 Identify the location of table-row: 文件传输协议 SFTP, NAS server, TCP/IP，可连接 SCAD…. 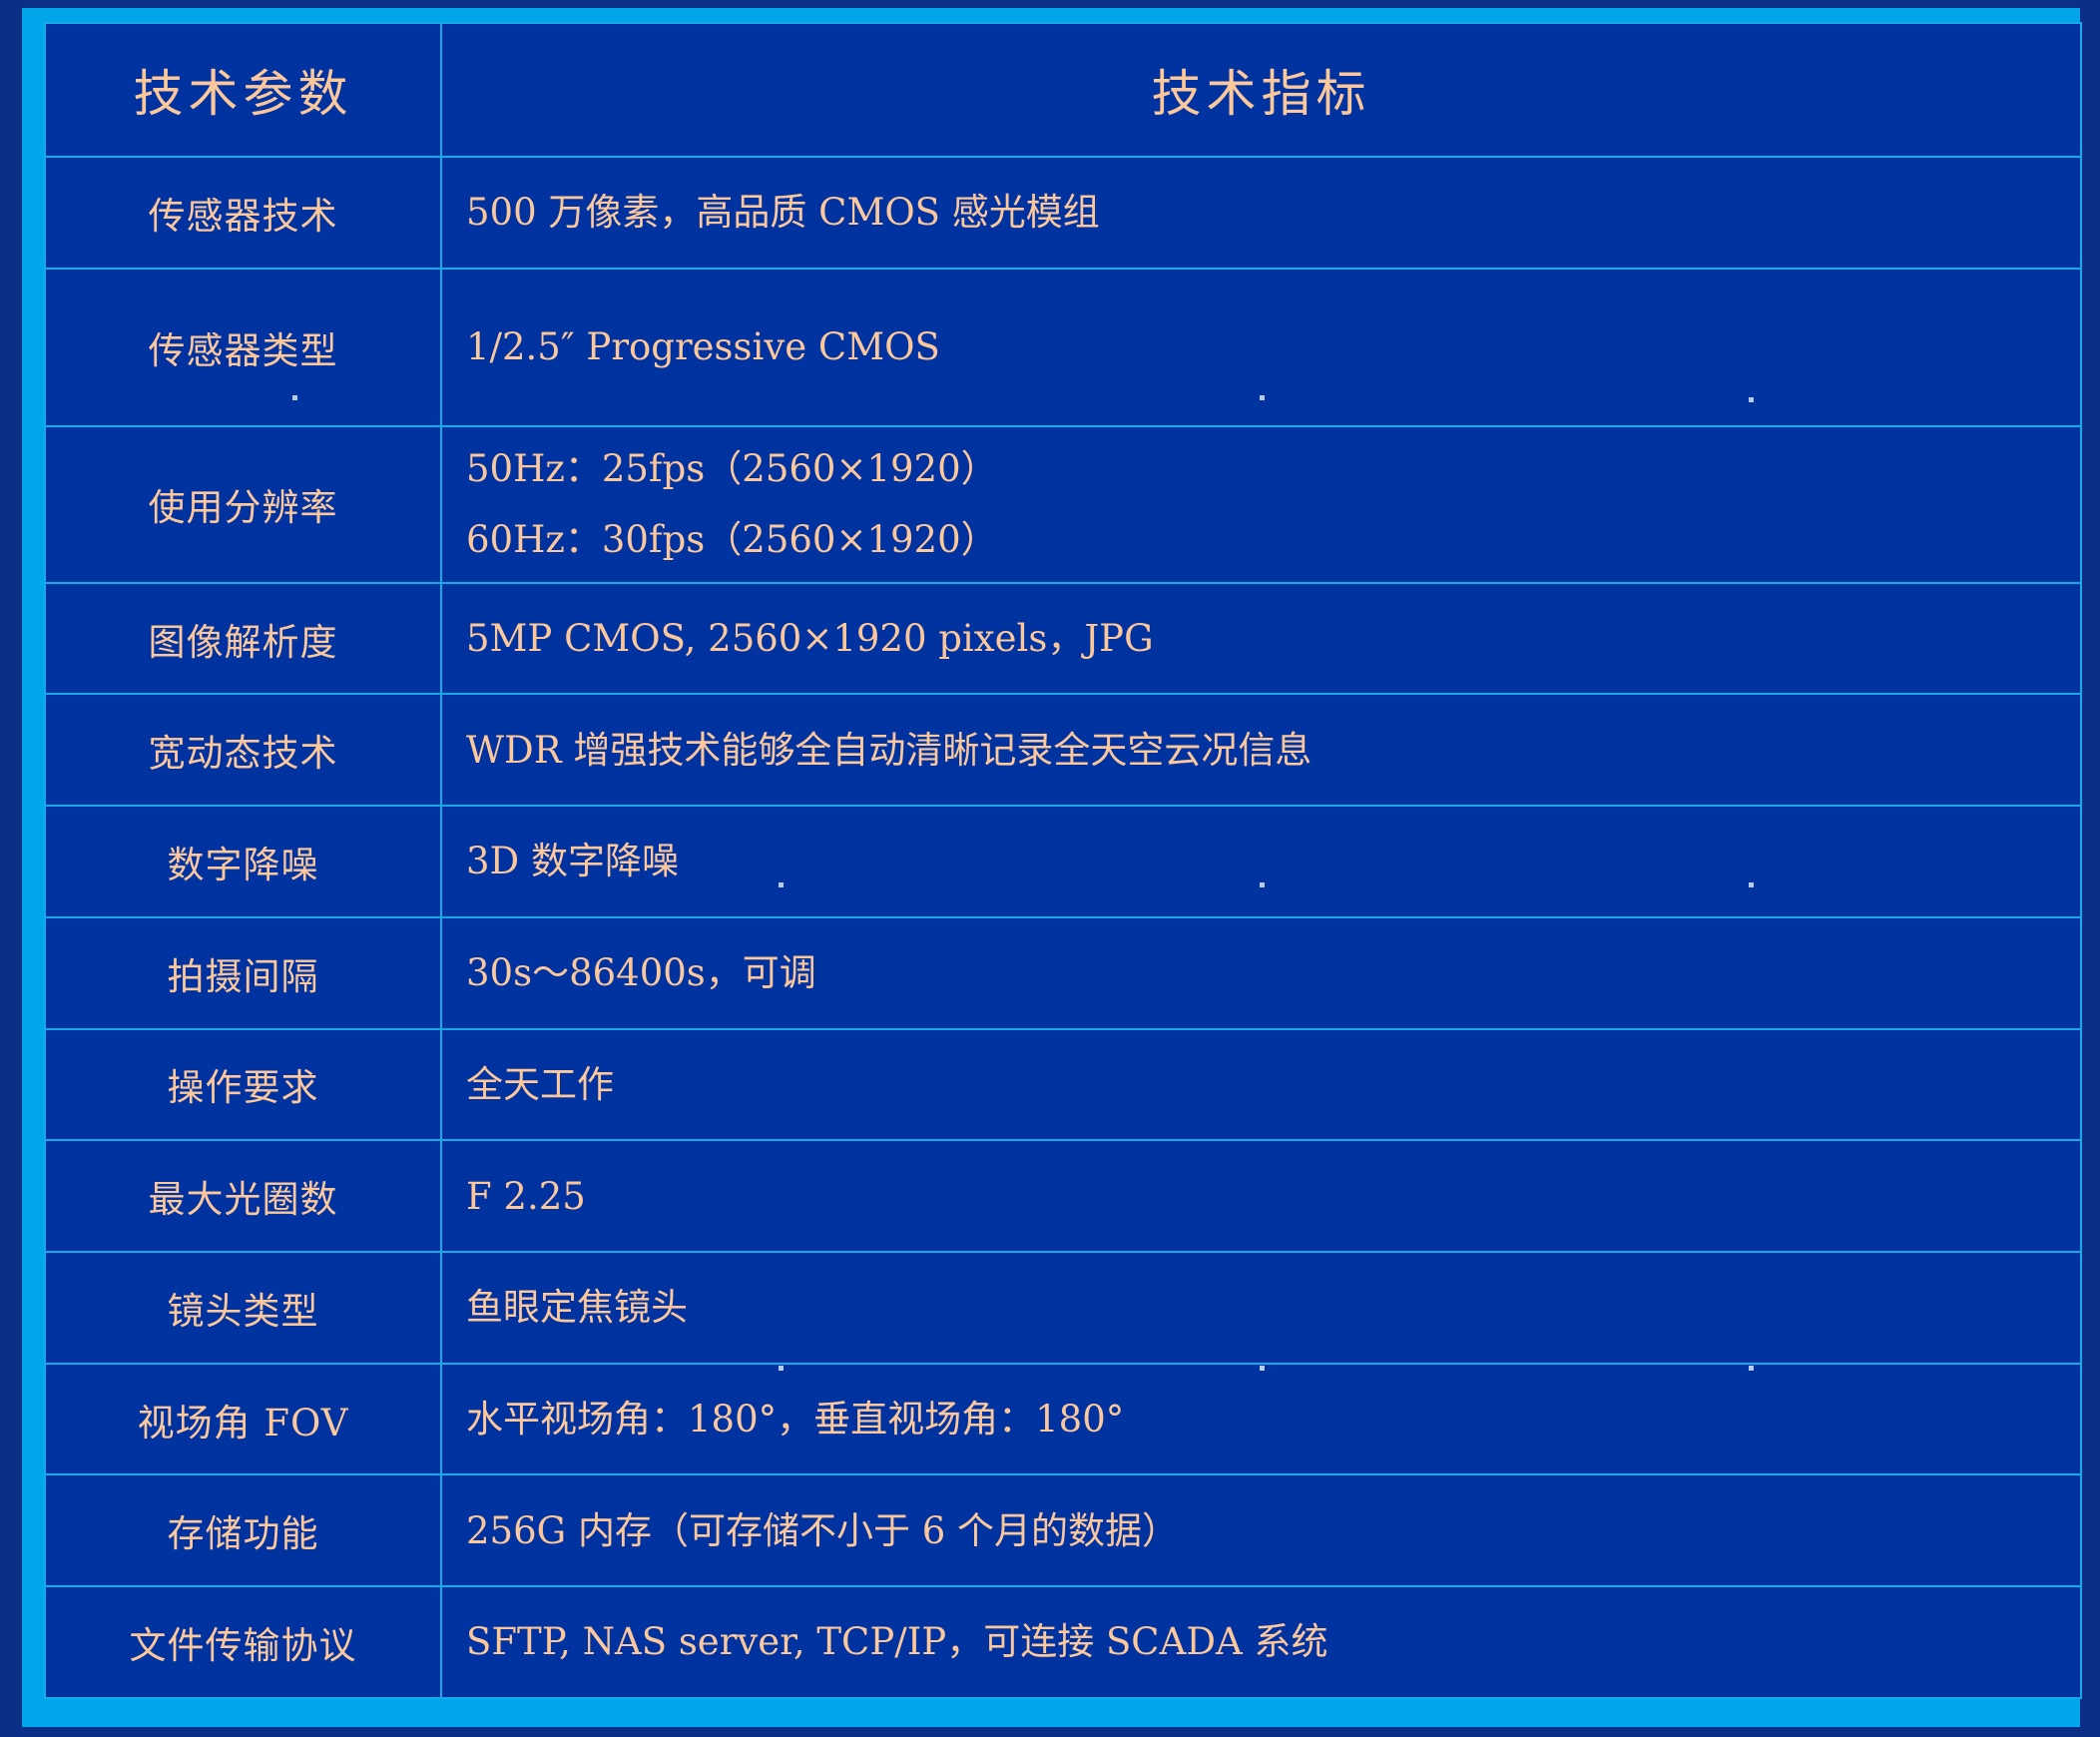
(1063, 1642).